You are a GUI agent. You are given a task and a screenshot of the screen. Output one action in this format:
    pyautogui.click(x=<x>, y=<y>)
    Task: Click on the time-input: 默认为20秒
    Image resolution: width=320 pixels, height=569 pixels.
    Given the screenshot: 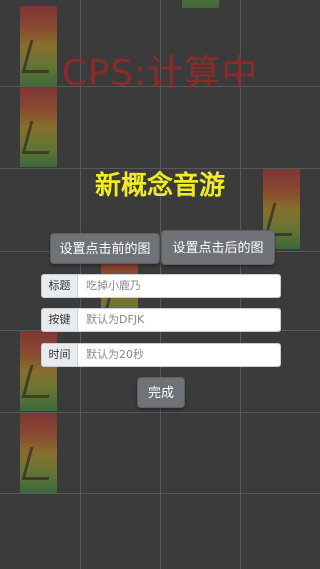 What is the action you would take?
    pyautogui.click(x=179, y=355)
    